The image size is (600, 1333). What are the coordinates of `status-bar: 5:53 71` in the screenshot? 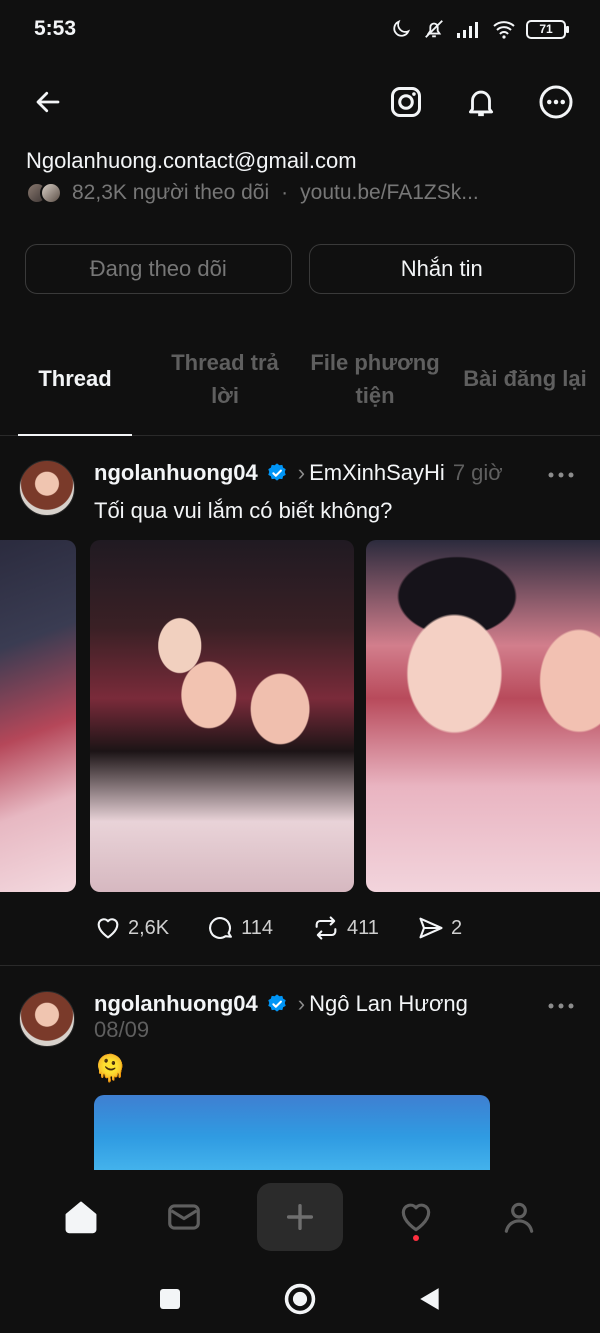 It's located at (300, 29).